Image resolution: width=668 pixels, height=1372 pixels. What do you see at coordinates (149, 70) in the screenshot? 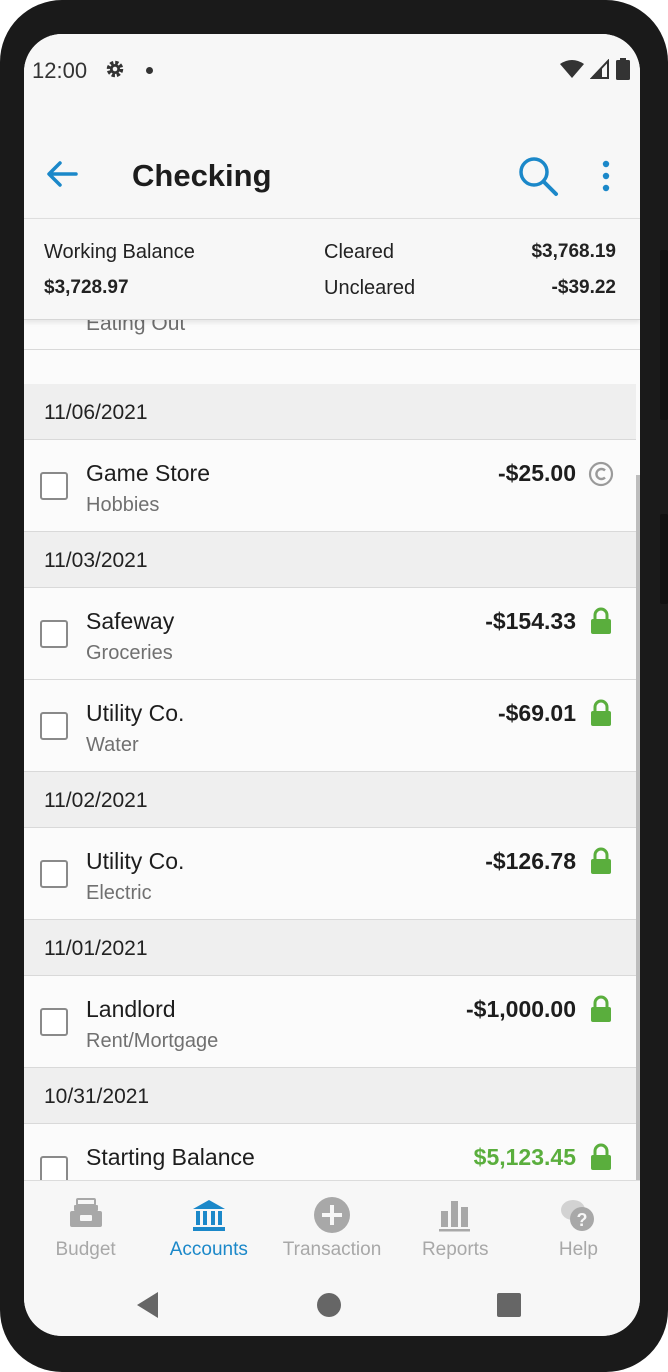
I see `notification-dot-icon` at bounding box center [149, 70].